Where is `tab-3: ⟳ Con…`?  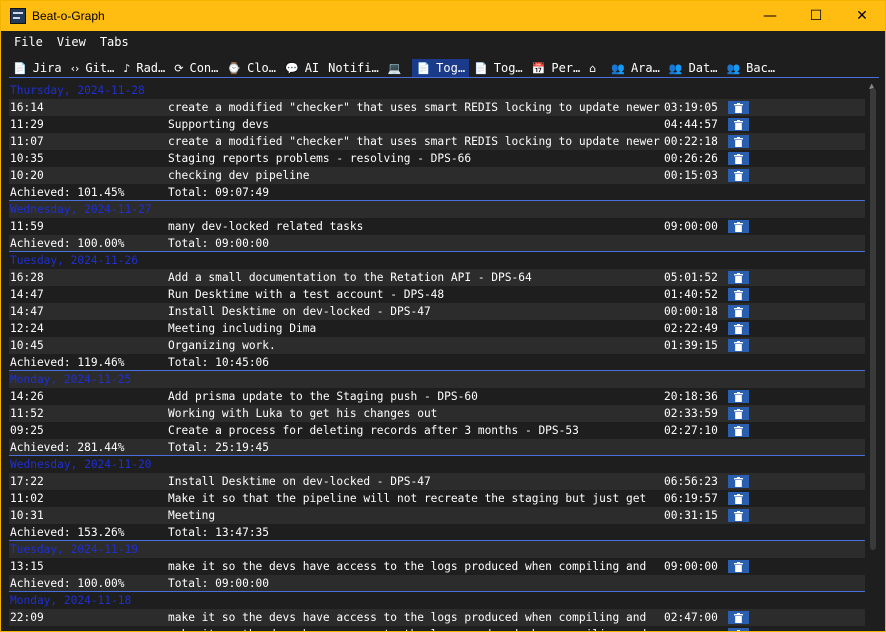
tab-3: ⟳ Con… is located at coordinates (196, 68).